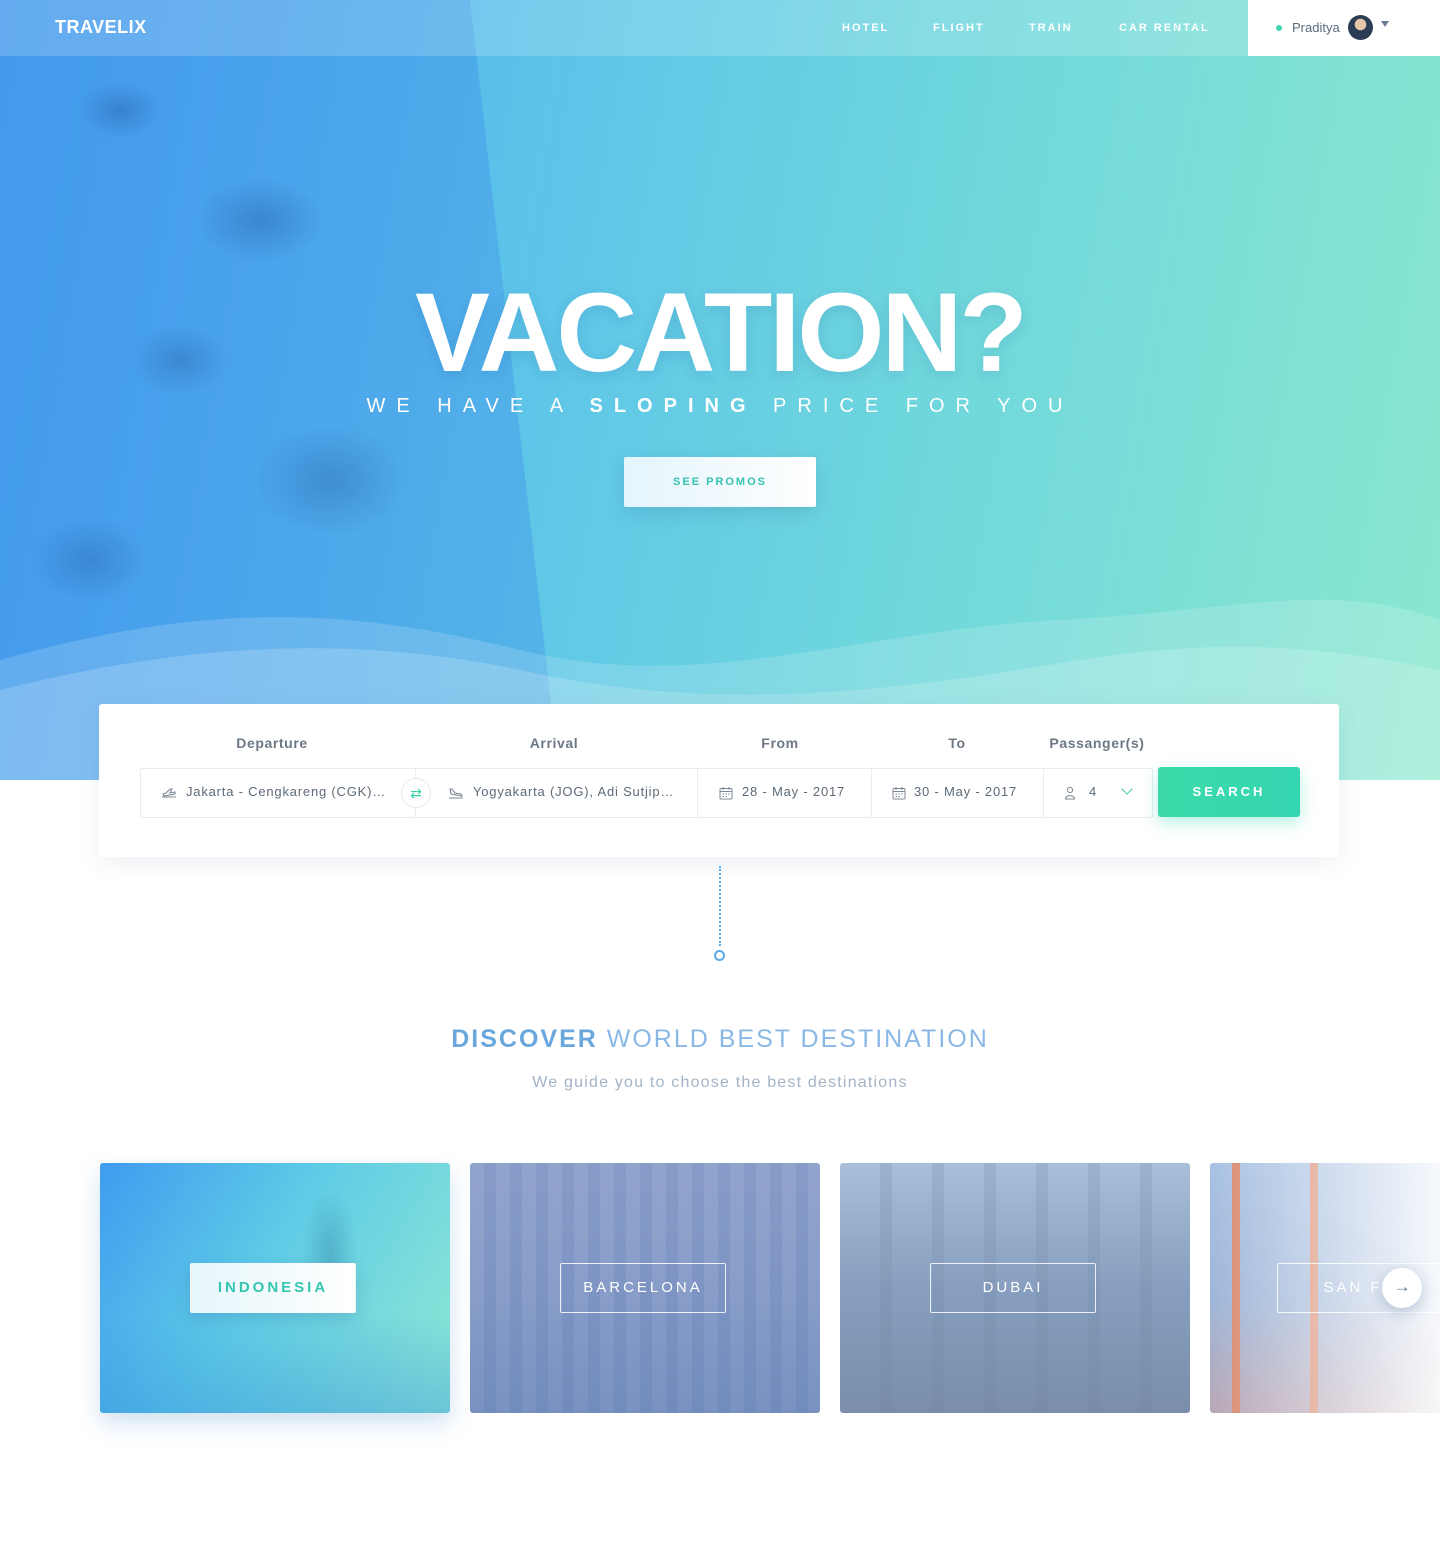 The width and height of the screenshot is (1440, 1559). I want to click on discover-title-bold: DISCOVER, so click(524, 1039).